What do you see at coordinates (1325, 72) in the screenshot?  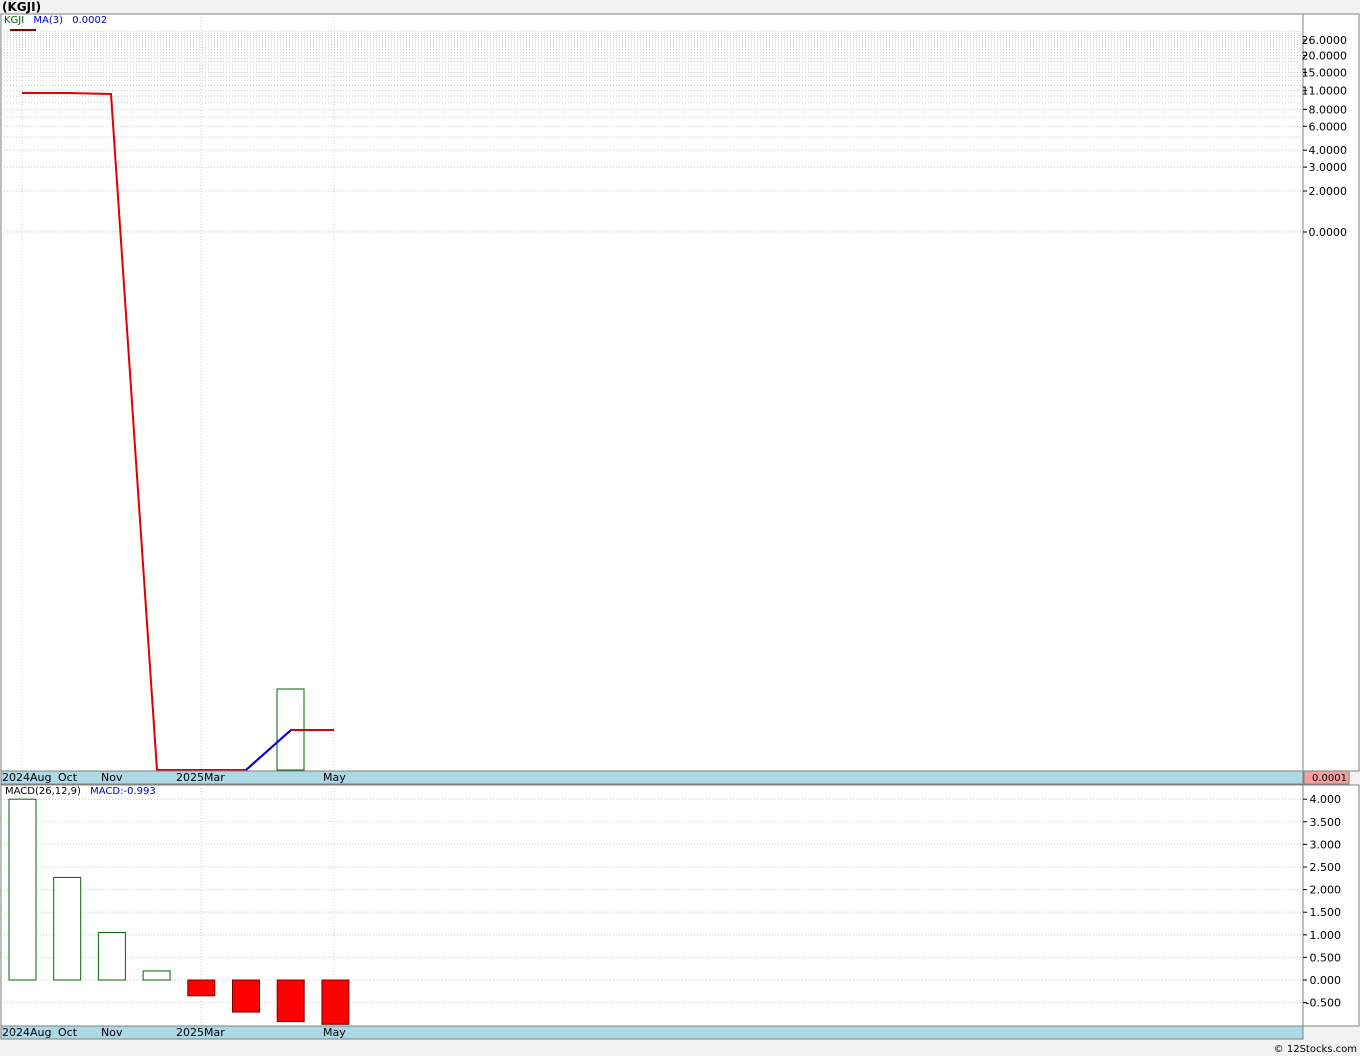 I see `price-tick-label: 15.0000` at bounding box center [1325, 72].